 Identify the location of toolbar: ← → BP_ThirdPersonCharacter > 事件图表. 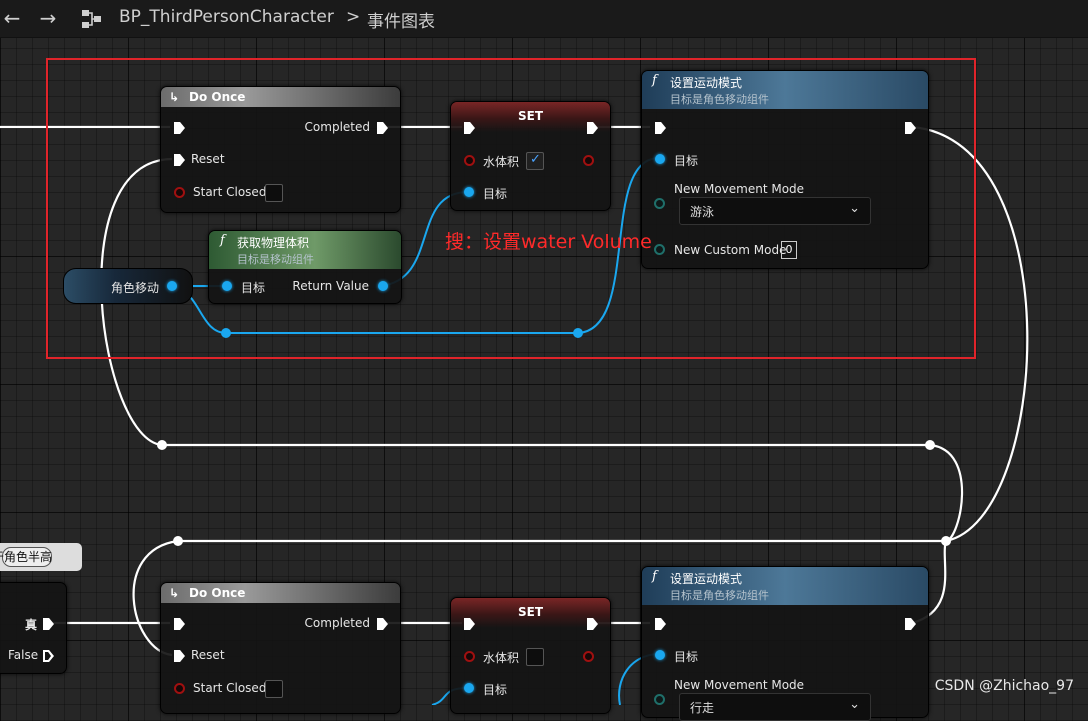
(544, 19).